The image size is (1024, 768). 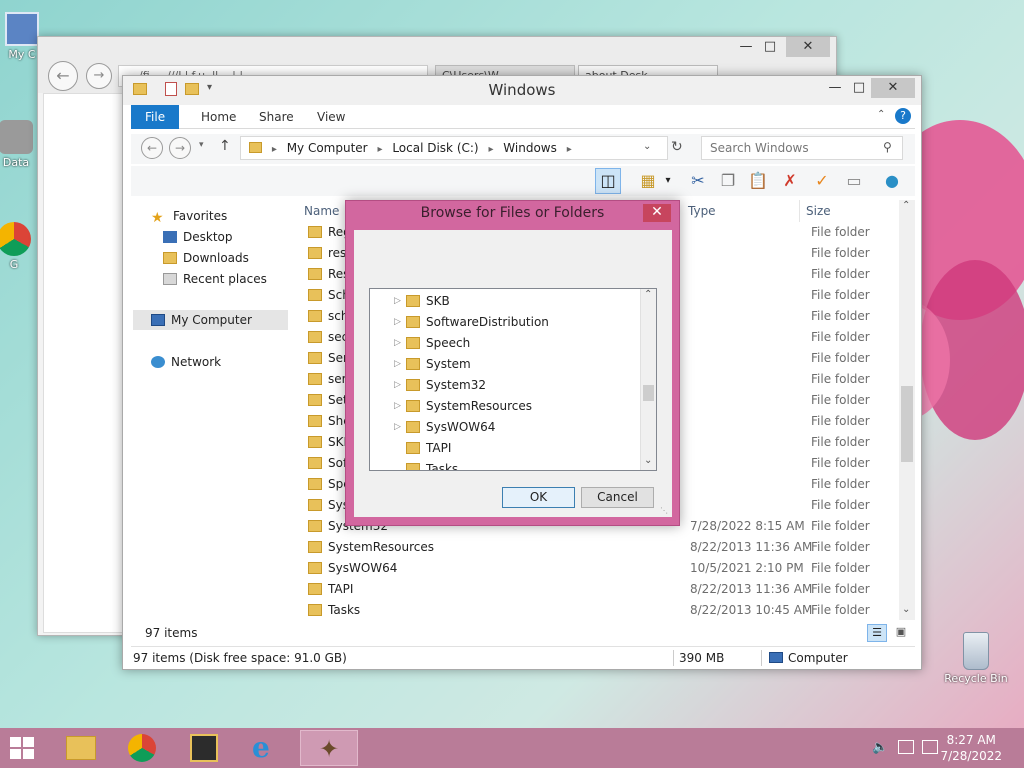 I want to click on recent-locations-icon: ▾, so click(x=201, y=145).